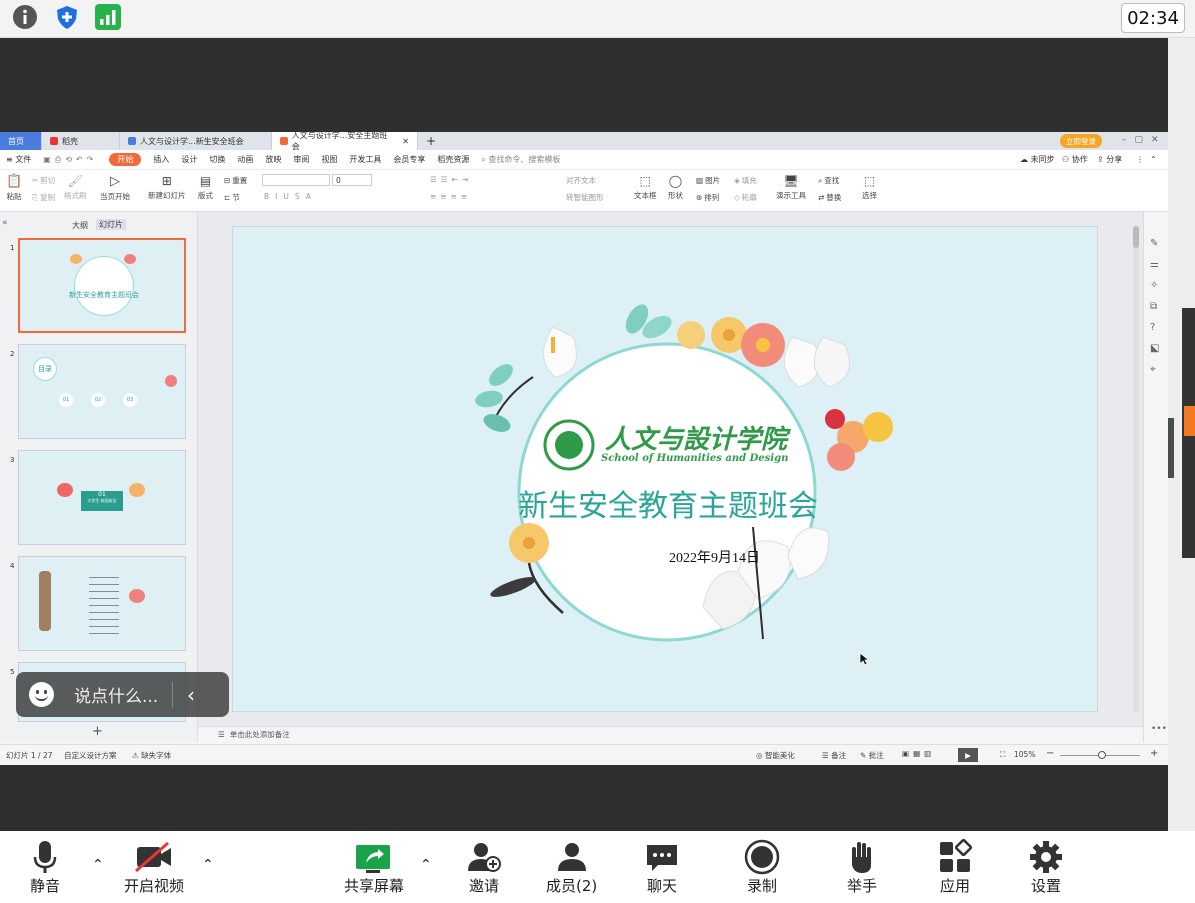 This screenshot has width=1195, height=903. Describe the element at coordinates (1154, 285) in the screenshot. I see `animation-icon: ✧` at that location.